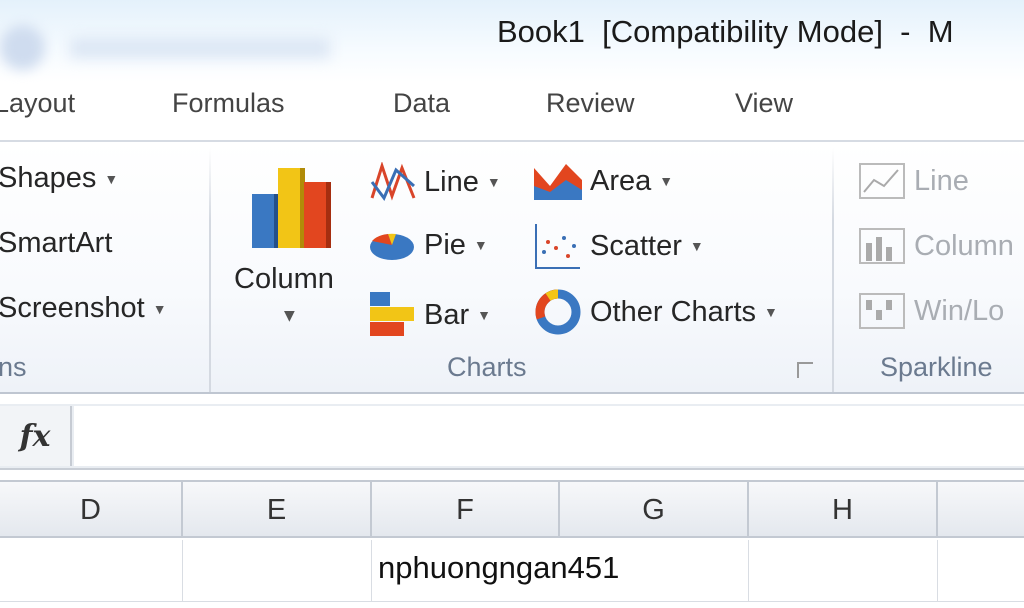  Describe the element at coordinates (91, 510) in the screenshot. I see `column-header-d: D` at that location.